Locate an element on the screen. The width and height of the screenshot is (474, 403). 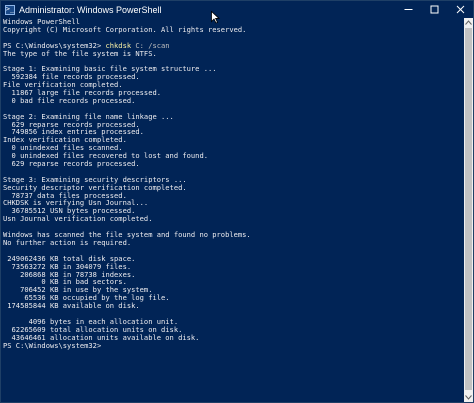
maximize-button is located at coordinates (434, 9).